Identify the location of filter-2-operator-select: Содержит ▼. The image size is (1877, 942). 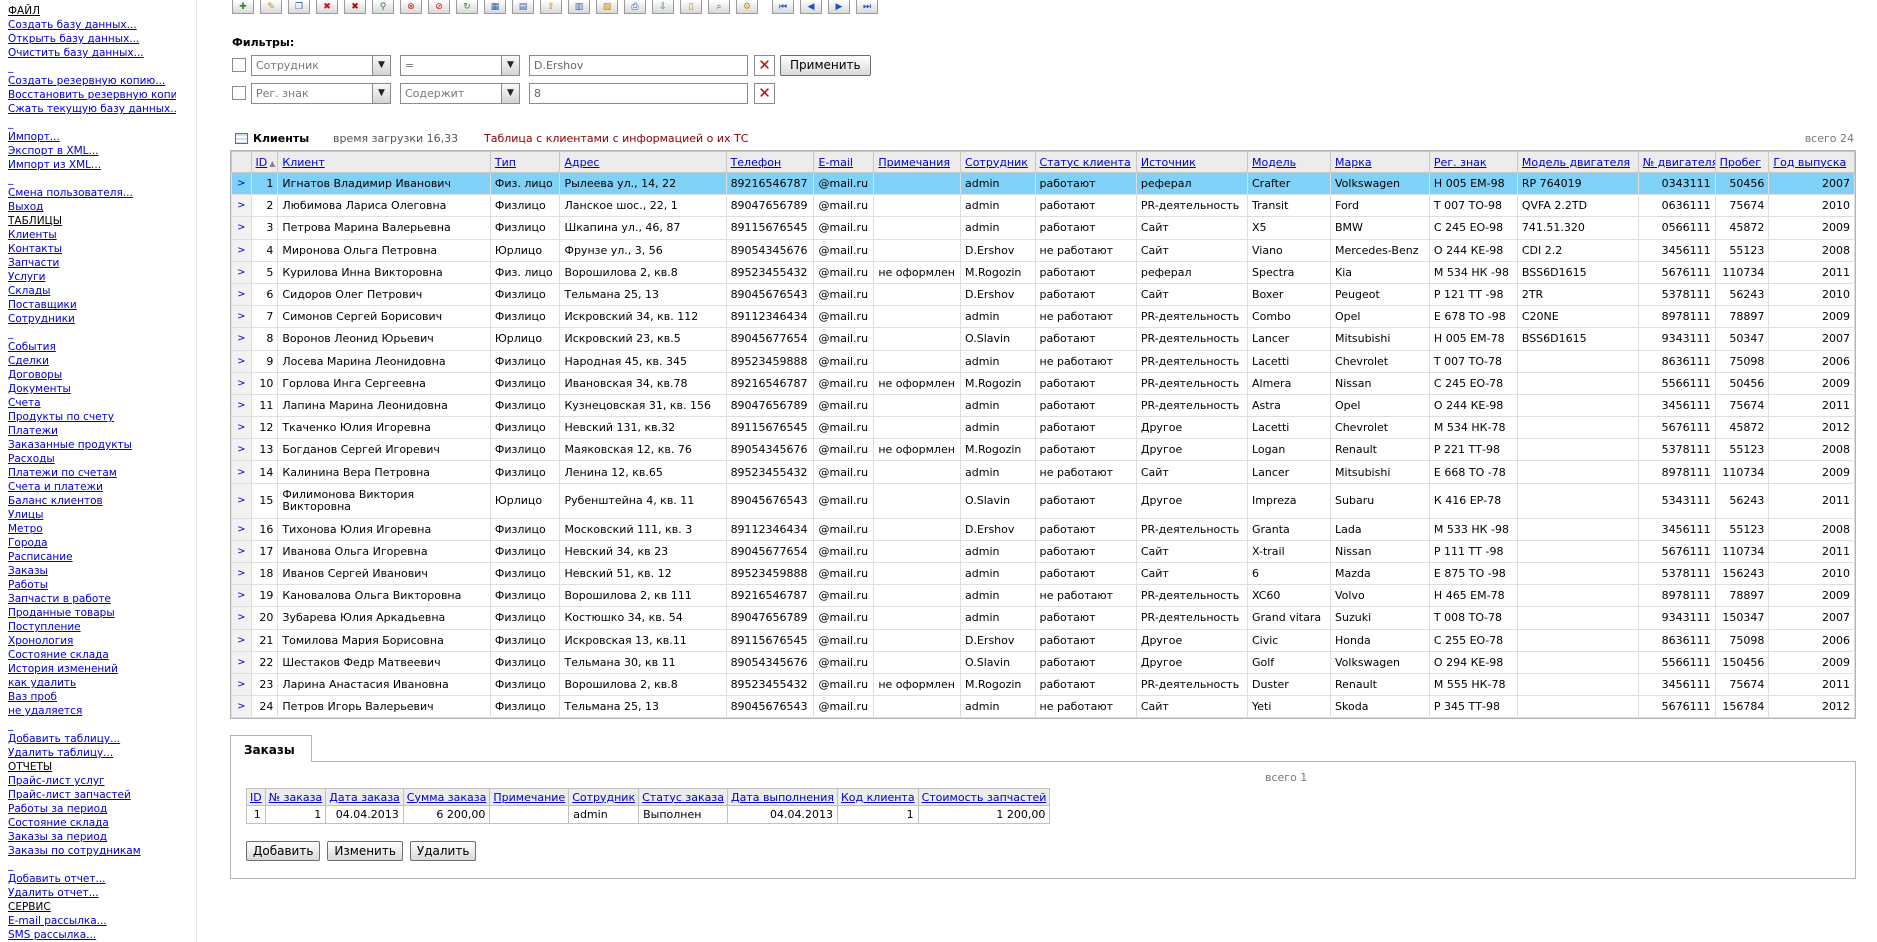
(460, 93).